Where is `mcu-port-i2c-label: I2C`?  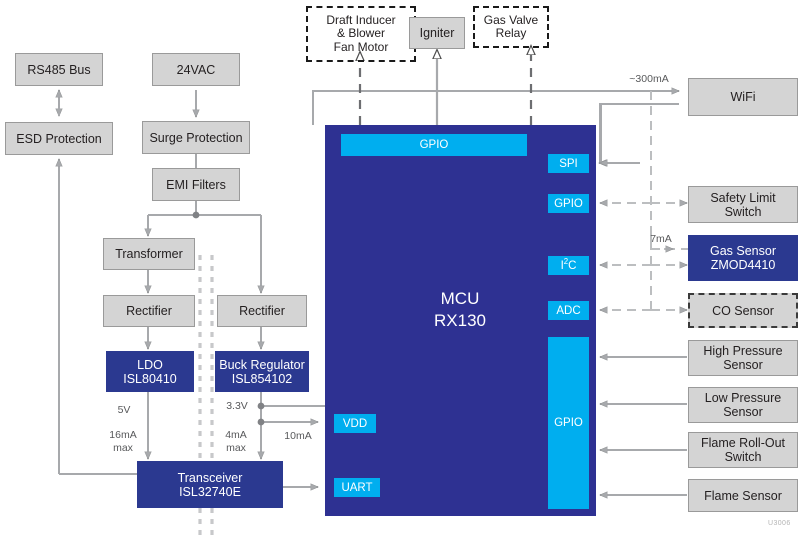 mcu-port-i2c-label: I2C is located at coordinates (568, 264).